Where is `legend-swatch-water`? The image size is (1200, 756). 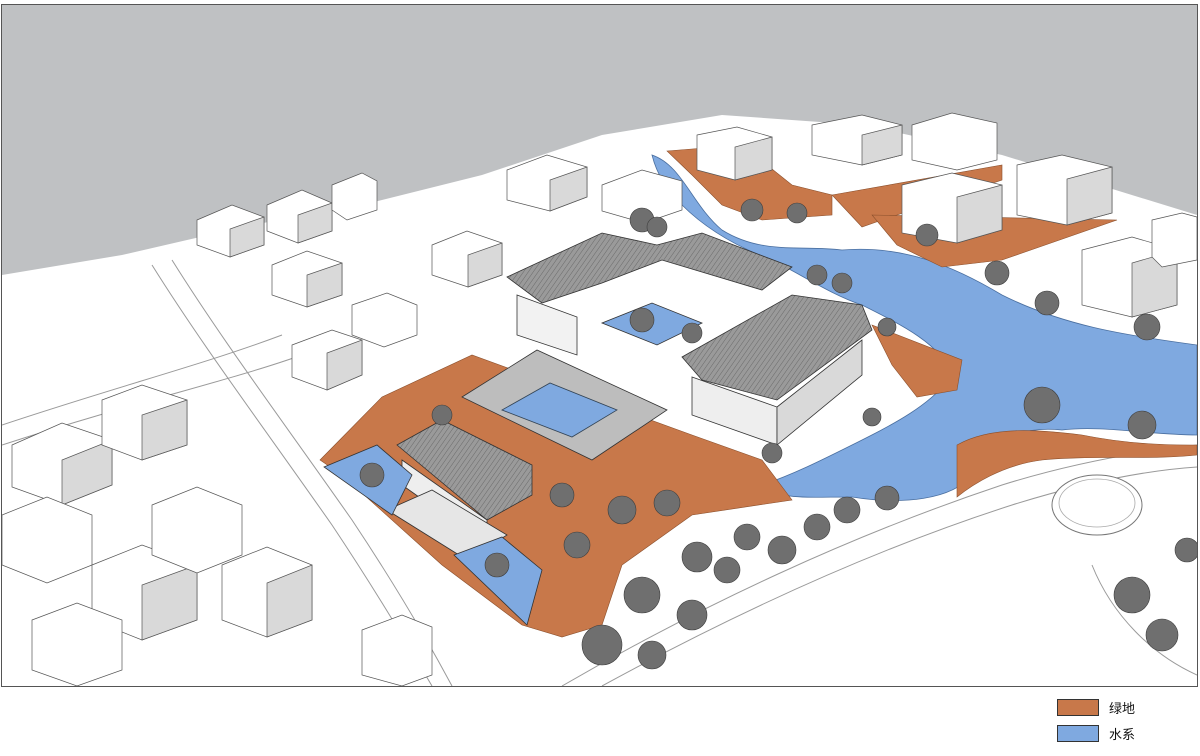 legend-swatch-water is located at coordinates (1078, 733).